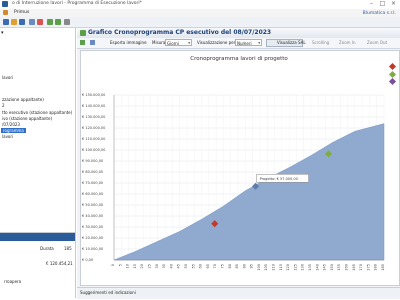 The width and height of the screenshot is (400, 300). I want to click on visualizzazione-value: Numeri, so click(244, 43).